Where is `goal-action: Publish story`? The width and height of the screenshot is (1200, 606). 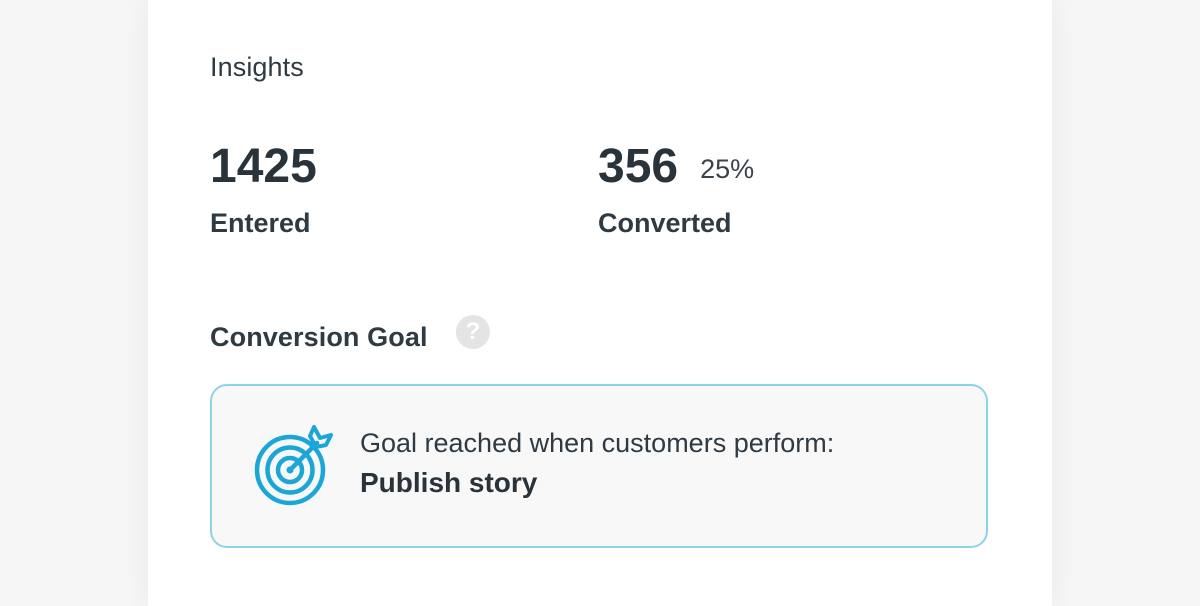 goal-action: Publish story is located at coordinates (449, 482).